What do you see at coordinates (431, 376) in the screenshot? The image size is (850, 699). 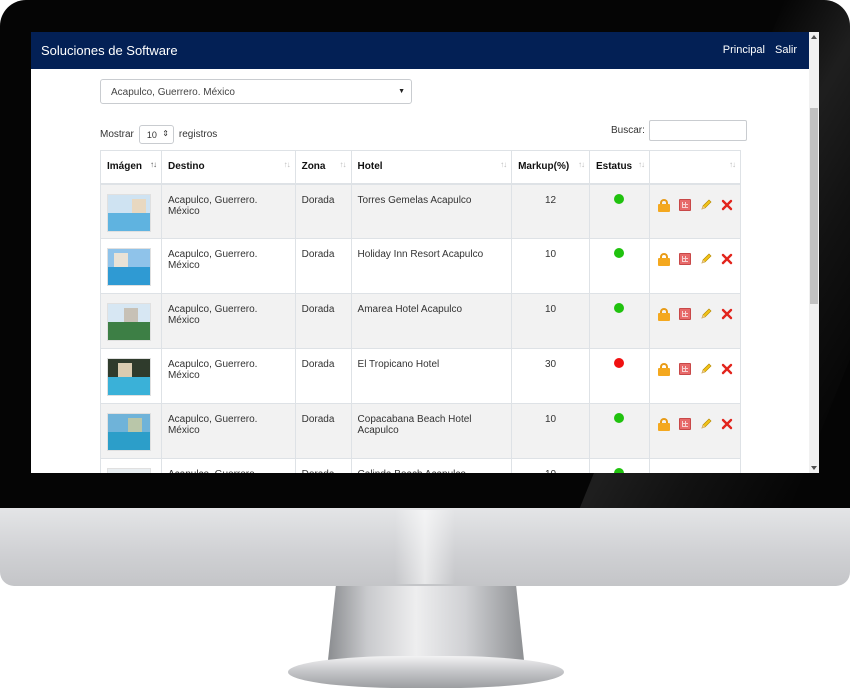 I see `cell-hotel: El Tropicano Hotel` at bounding box center [431, 376].